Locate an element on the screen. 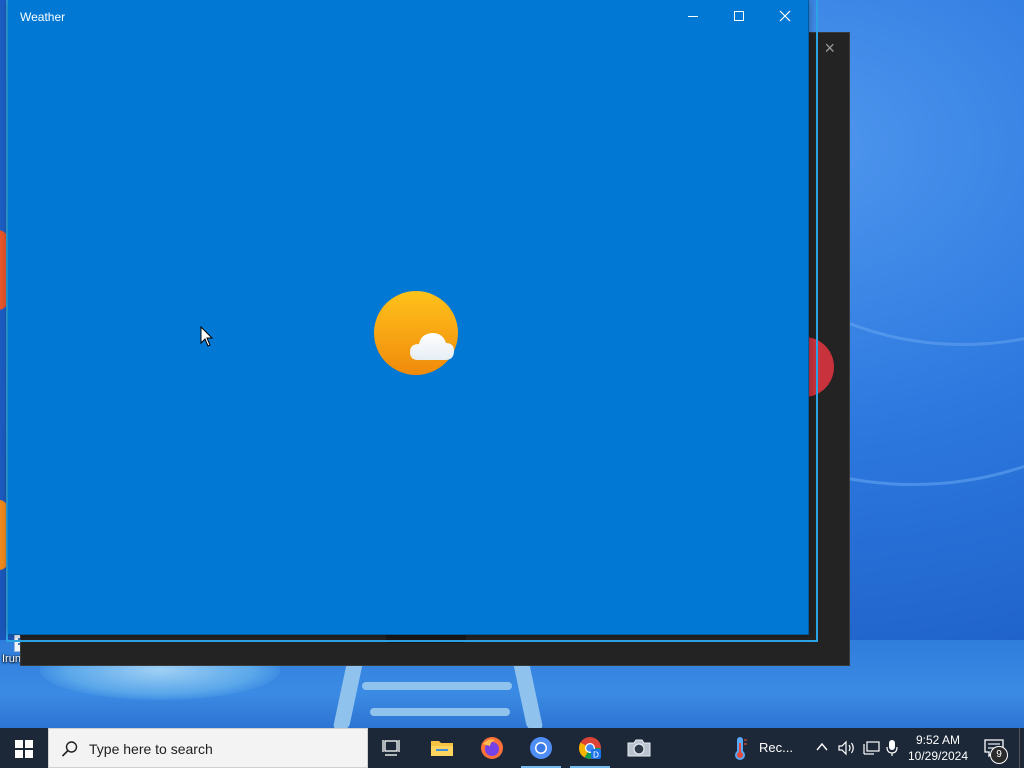  background-window-close-button: × is located at coordinates (829, 48).